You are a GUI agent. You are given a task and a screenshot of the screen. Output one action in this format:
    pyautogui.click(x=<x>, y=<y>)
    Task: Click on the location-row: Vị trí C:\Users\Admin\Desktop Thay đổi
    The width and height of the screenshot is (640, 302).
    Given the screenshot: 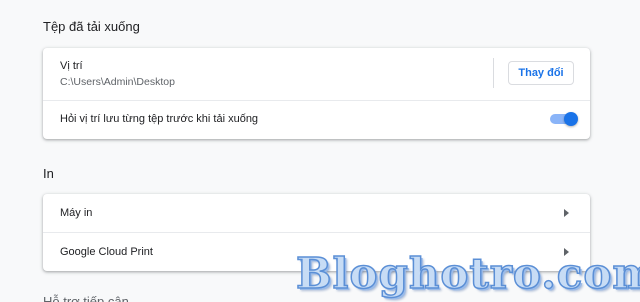 What is the action you would take?
    pyautogui.click(x=316, y=74)
    